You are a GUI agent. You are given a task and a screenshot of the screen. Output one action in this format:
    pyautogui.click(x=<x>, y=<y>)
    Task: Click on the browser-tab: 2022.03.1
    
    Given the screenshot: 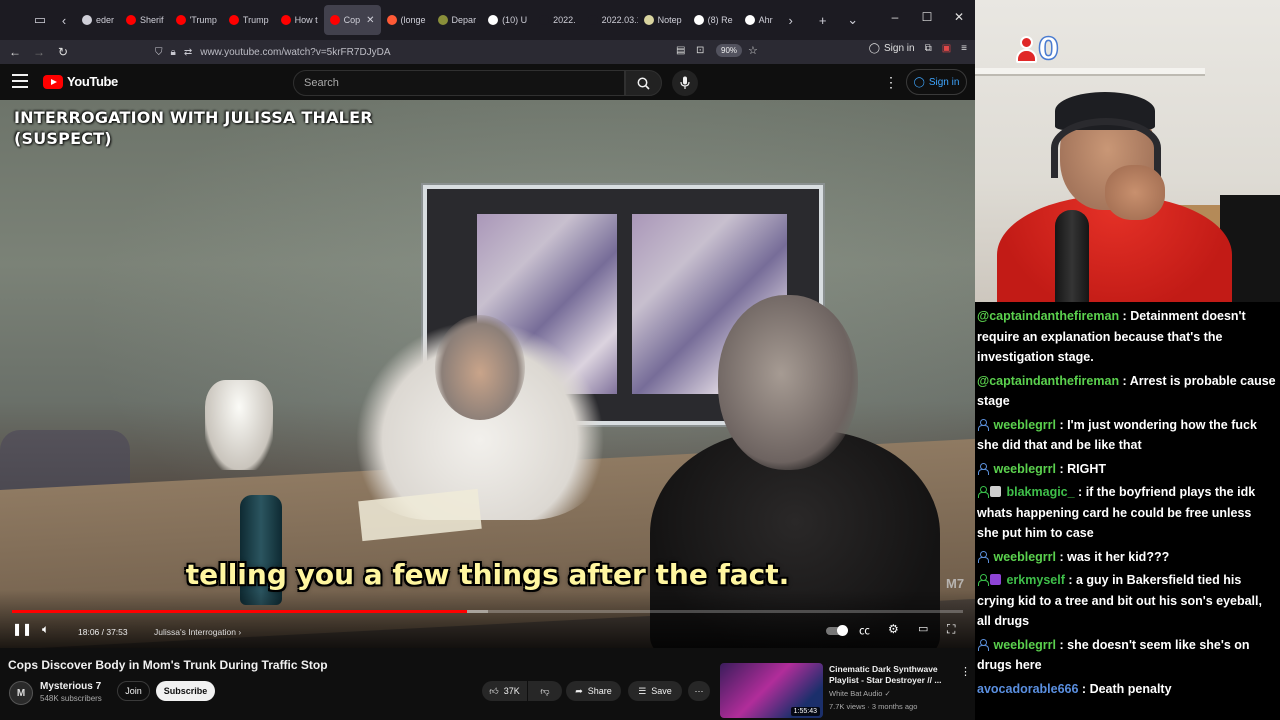 What is the action you would take?
    pyautogui.click(x=610, y=20)
    